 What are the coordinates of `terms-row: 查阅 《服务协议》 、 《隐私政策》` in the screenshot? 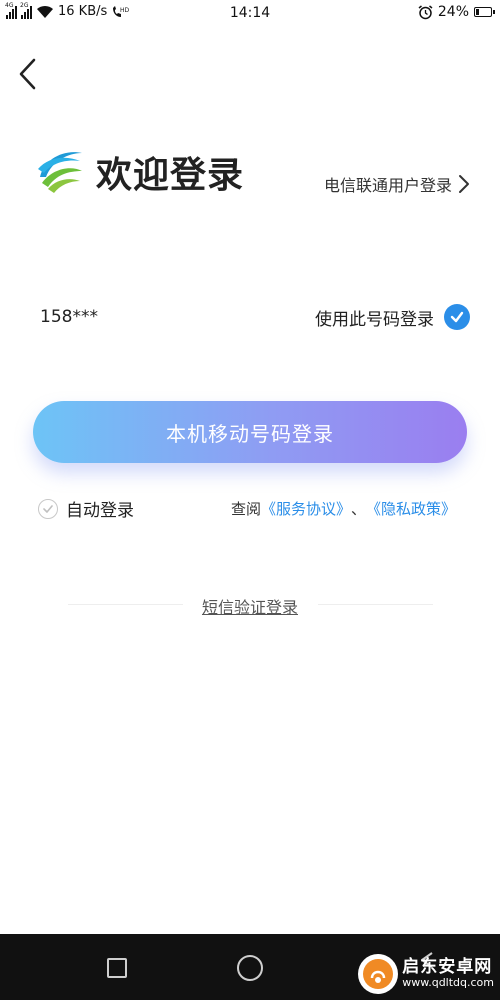 It's located at (343, 508).